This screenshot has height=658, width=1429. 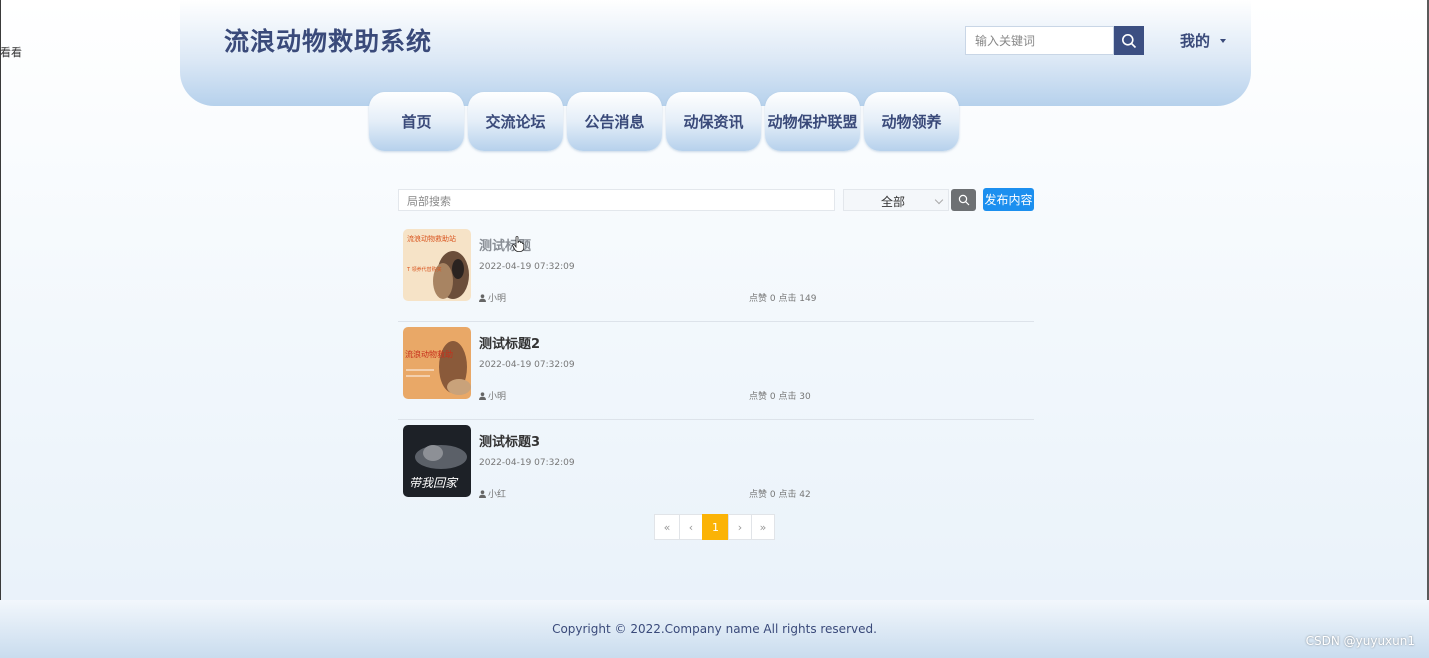 What do you see at coordinates (780, 495) in the screenshot?
I see `post-stats: 点赞 0 点击 42` at bounding box center [780, 495].